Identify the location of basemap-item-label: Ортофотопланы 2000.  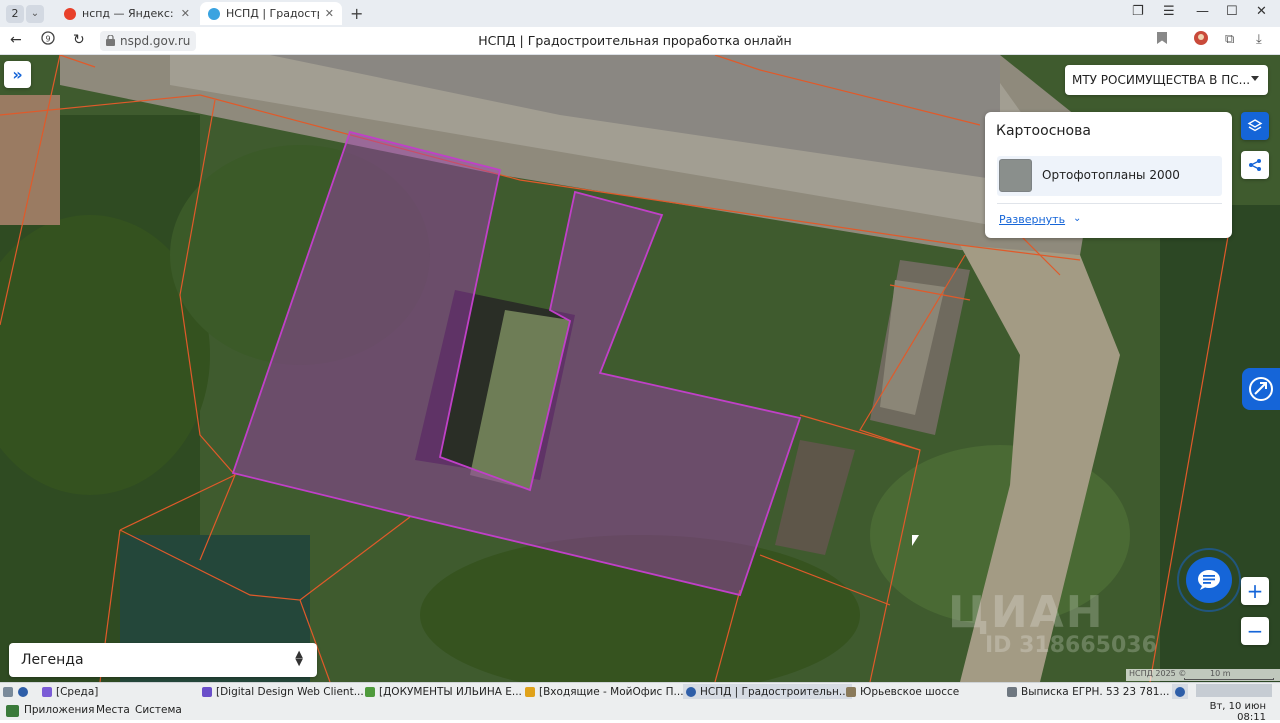
(1111, 175).